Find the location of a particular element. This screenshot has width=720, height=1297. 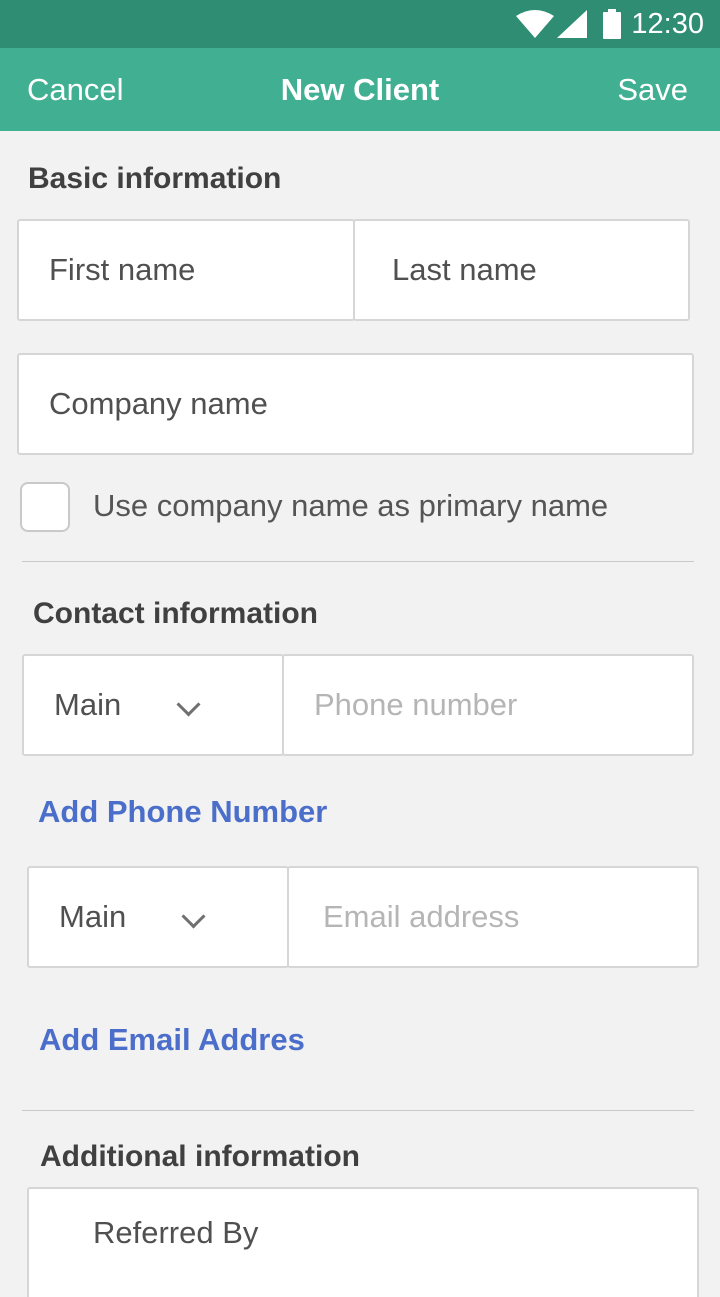

email-address-field: Email address is located at coordinates (493, 917).